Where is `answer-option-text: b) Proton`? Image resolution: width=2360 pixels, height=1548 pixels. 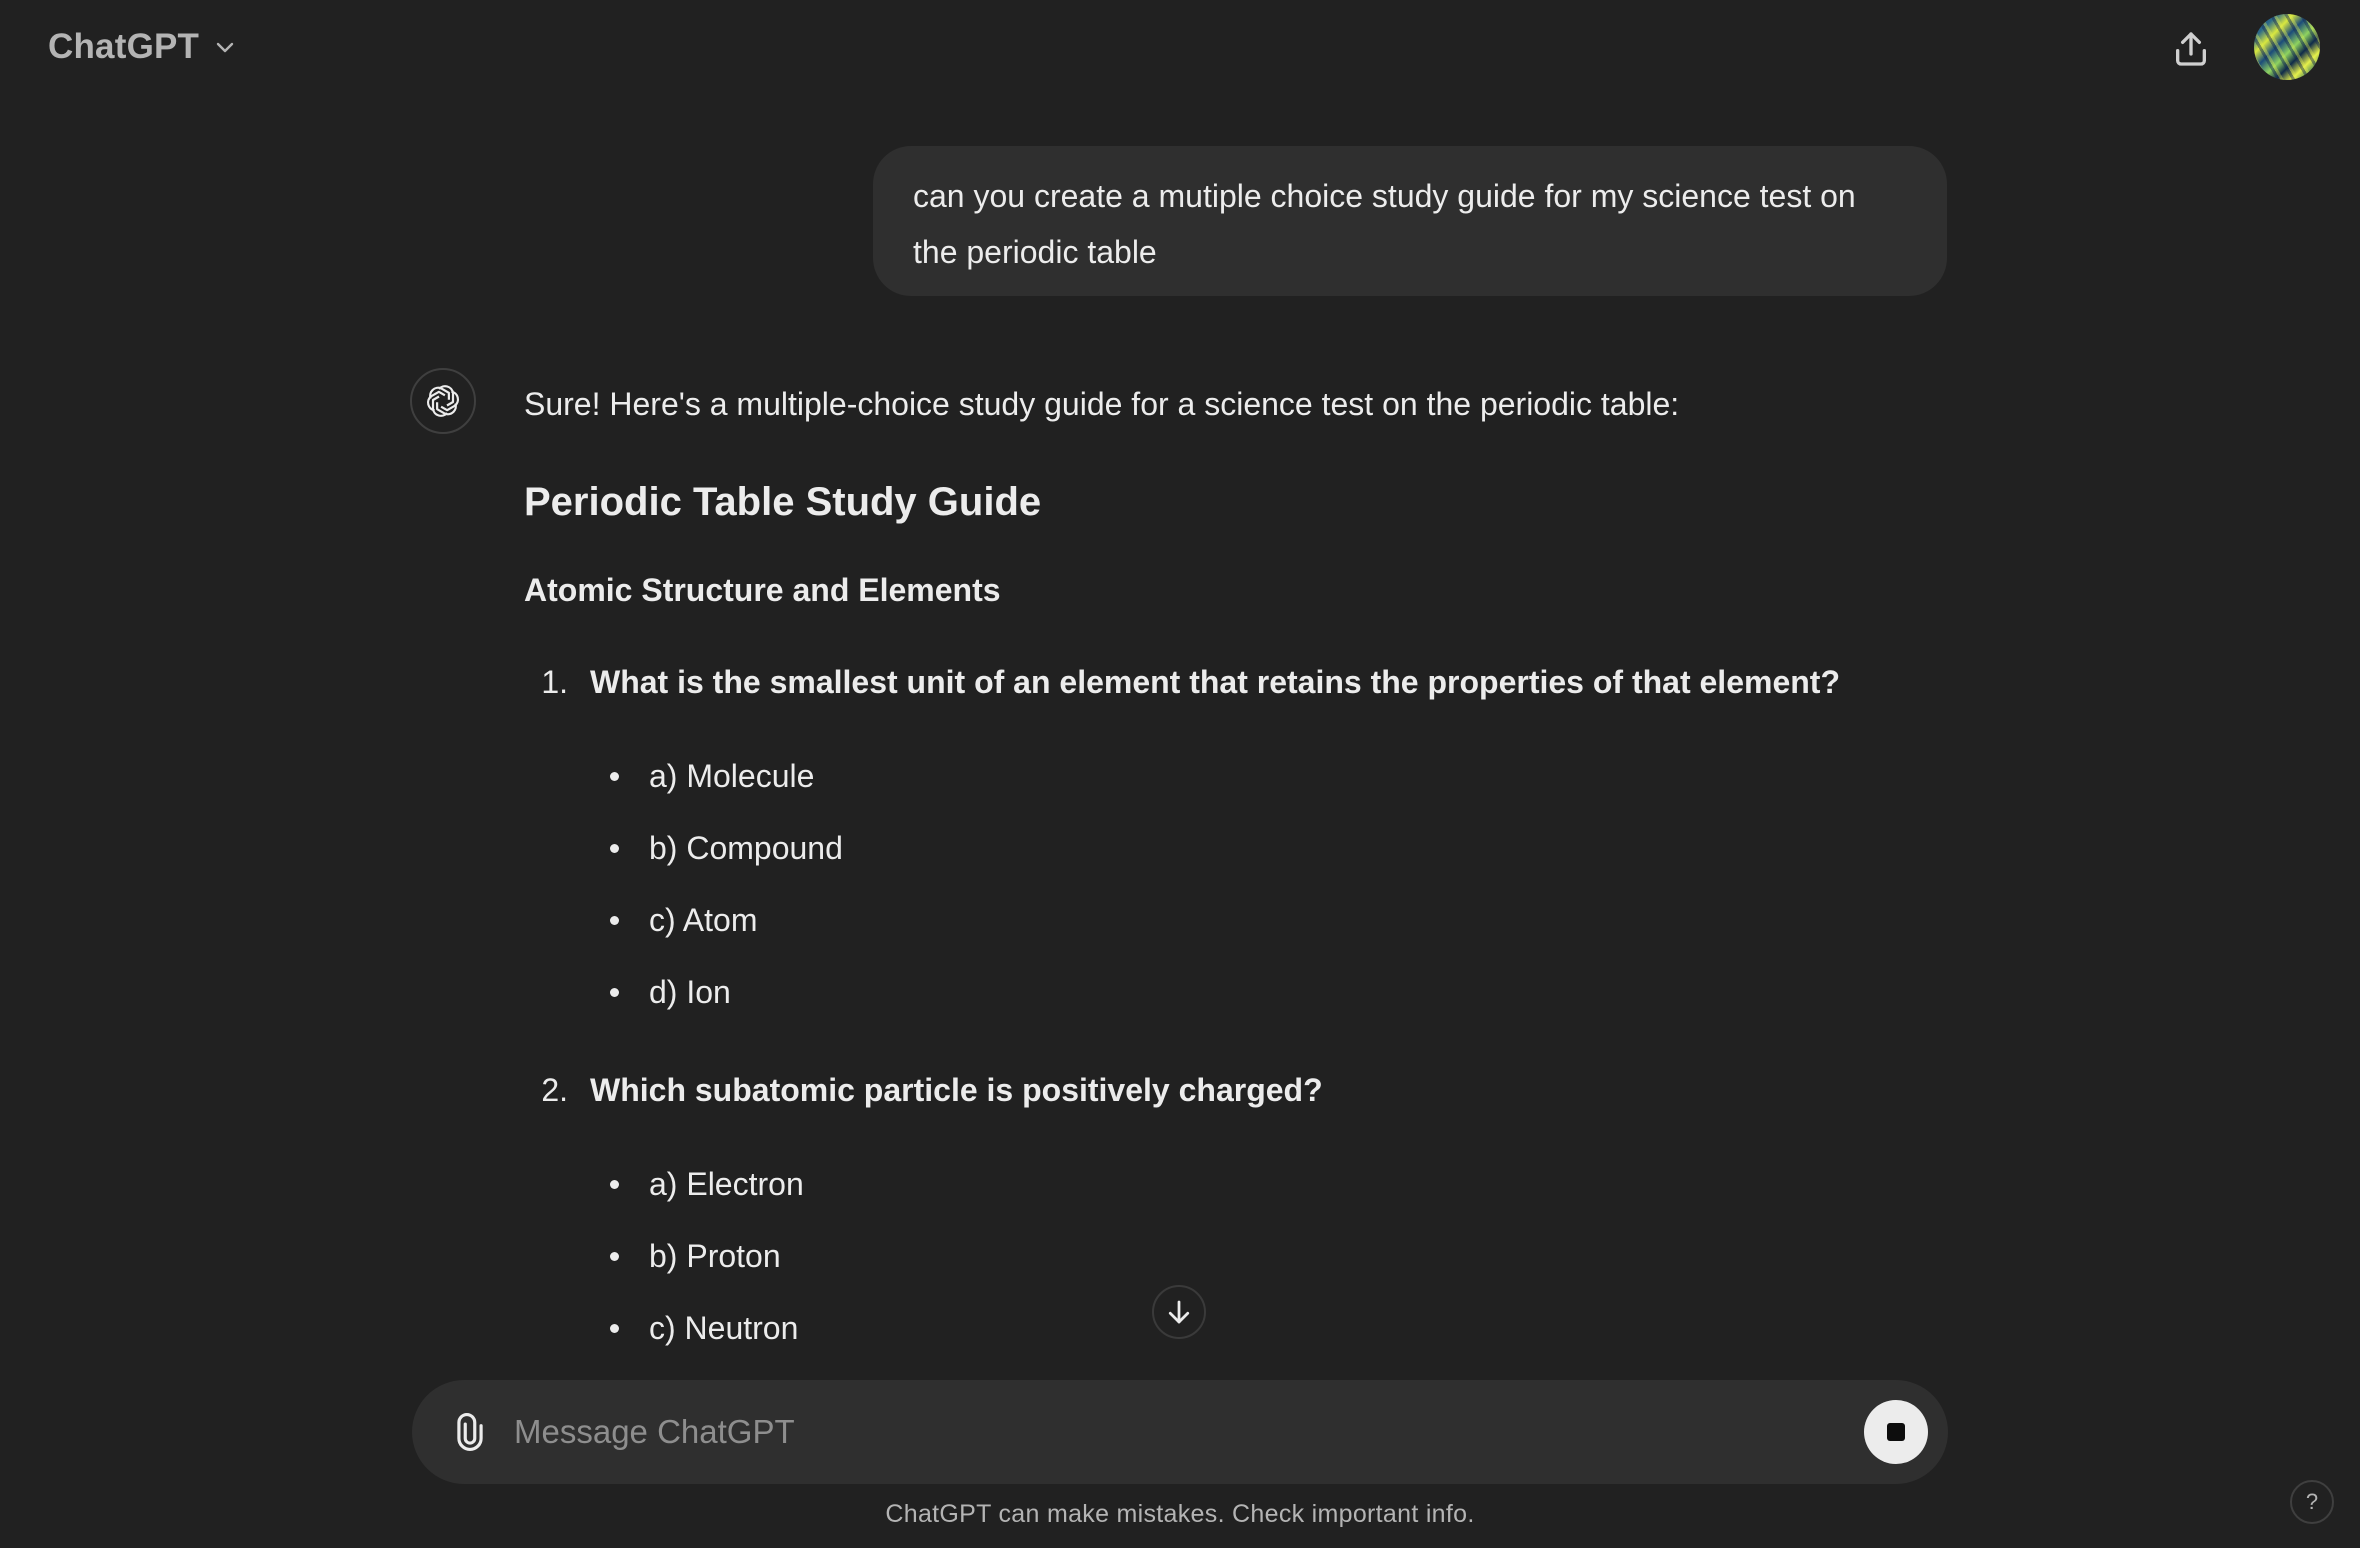
answer-option-text: b) Proton is located at coordinates (715, 1256).